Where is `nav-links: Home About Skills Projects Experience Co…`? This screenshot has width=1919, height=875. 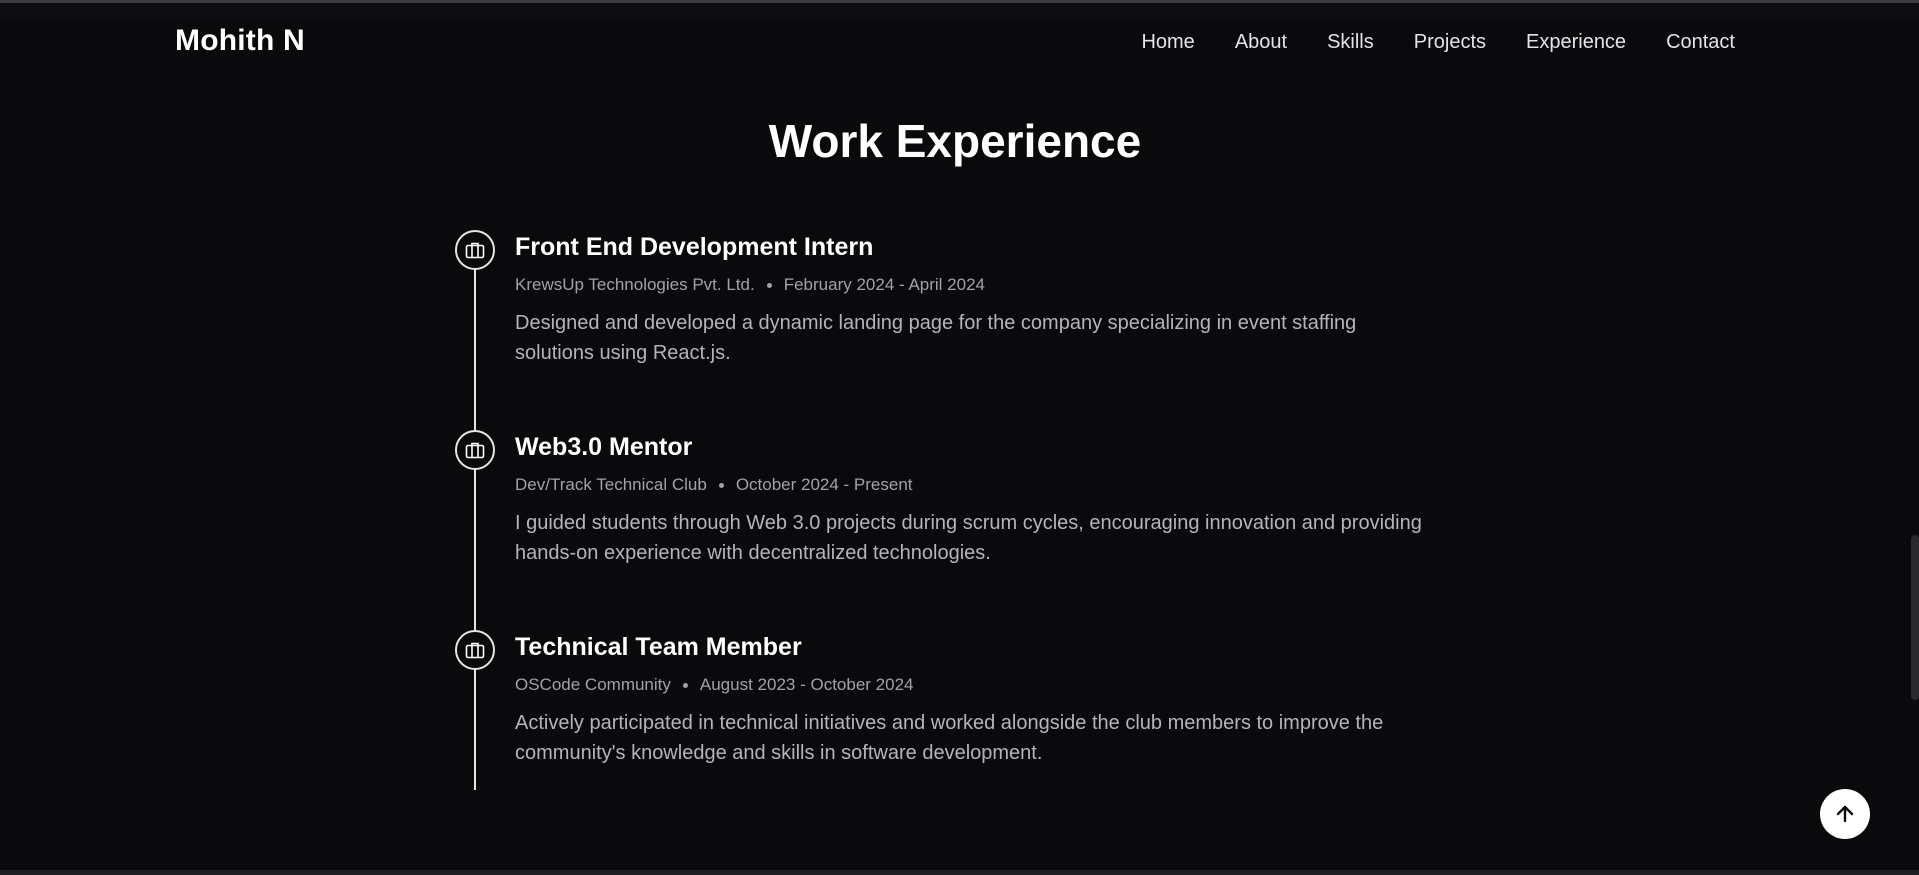
nav-links: Home About Skills Projects Experience Co… is located at coordinates (1438, 42).